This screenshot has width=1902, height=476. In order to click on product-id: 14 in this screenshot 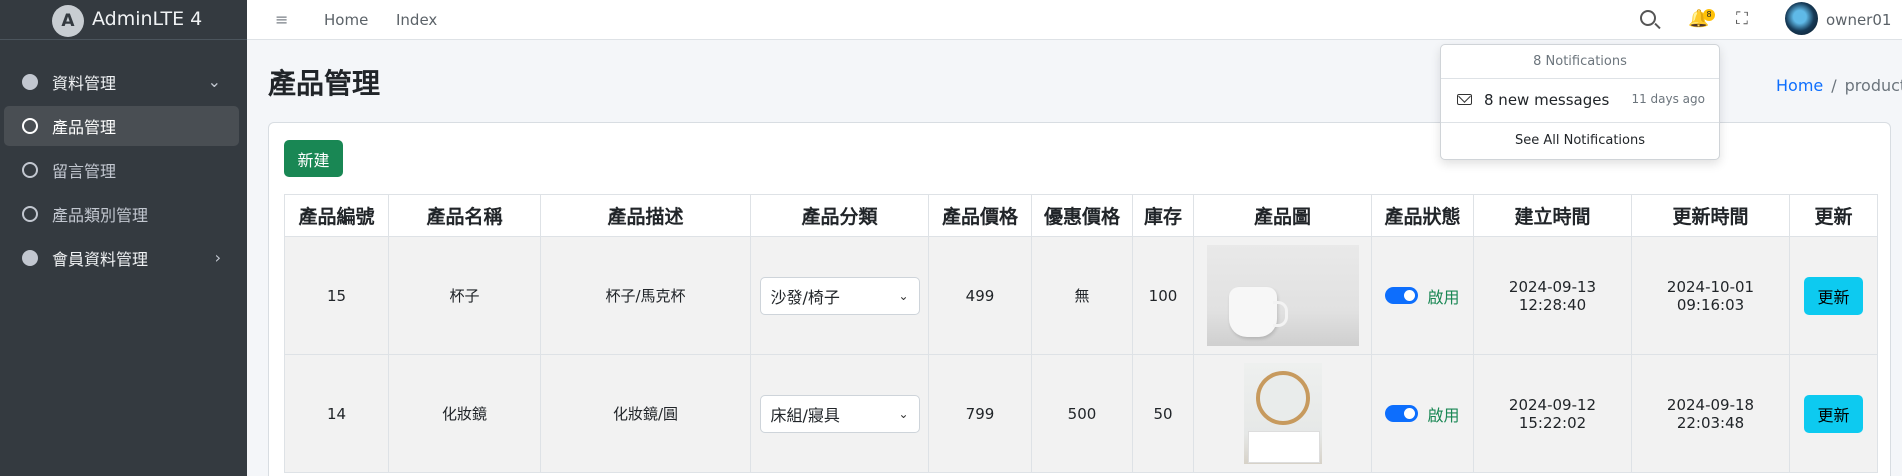, I will do `click(336, 413)`.